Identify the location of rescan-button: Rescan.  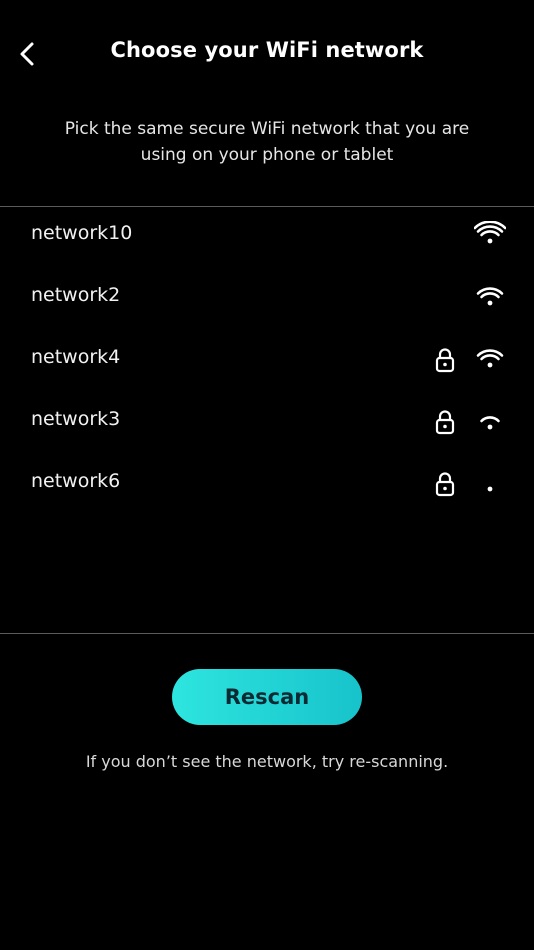
(267, 697).